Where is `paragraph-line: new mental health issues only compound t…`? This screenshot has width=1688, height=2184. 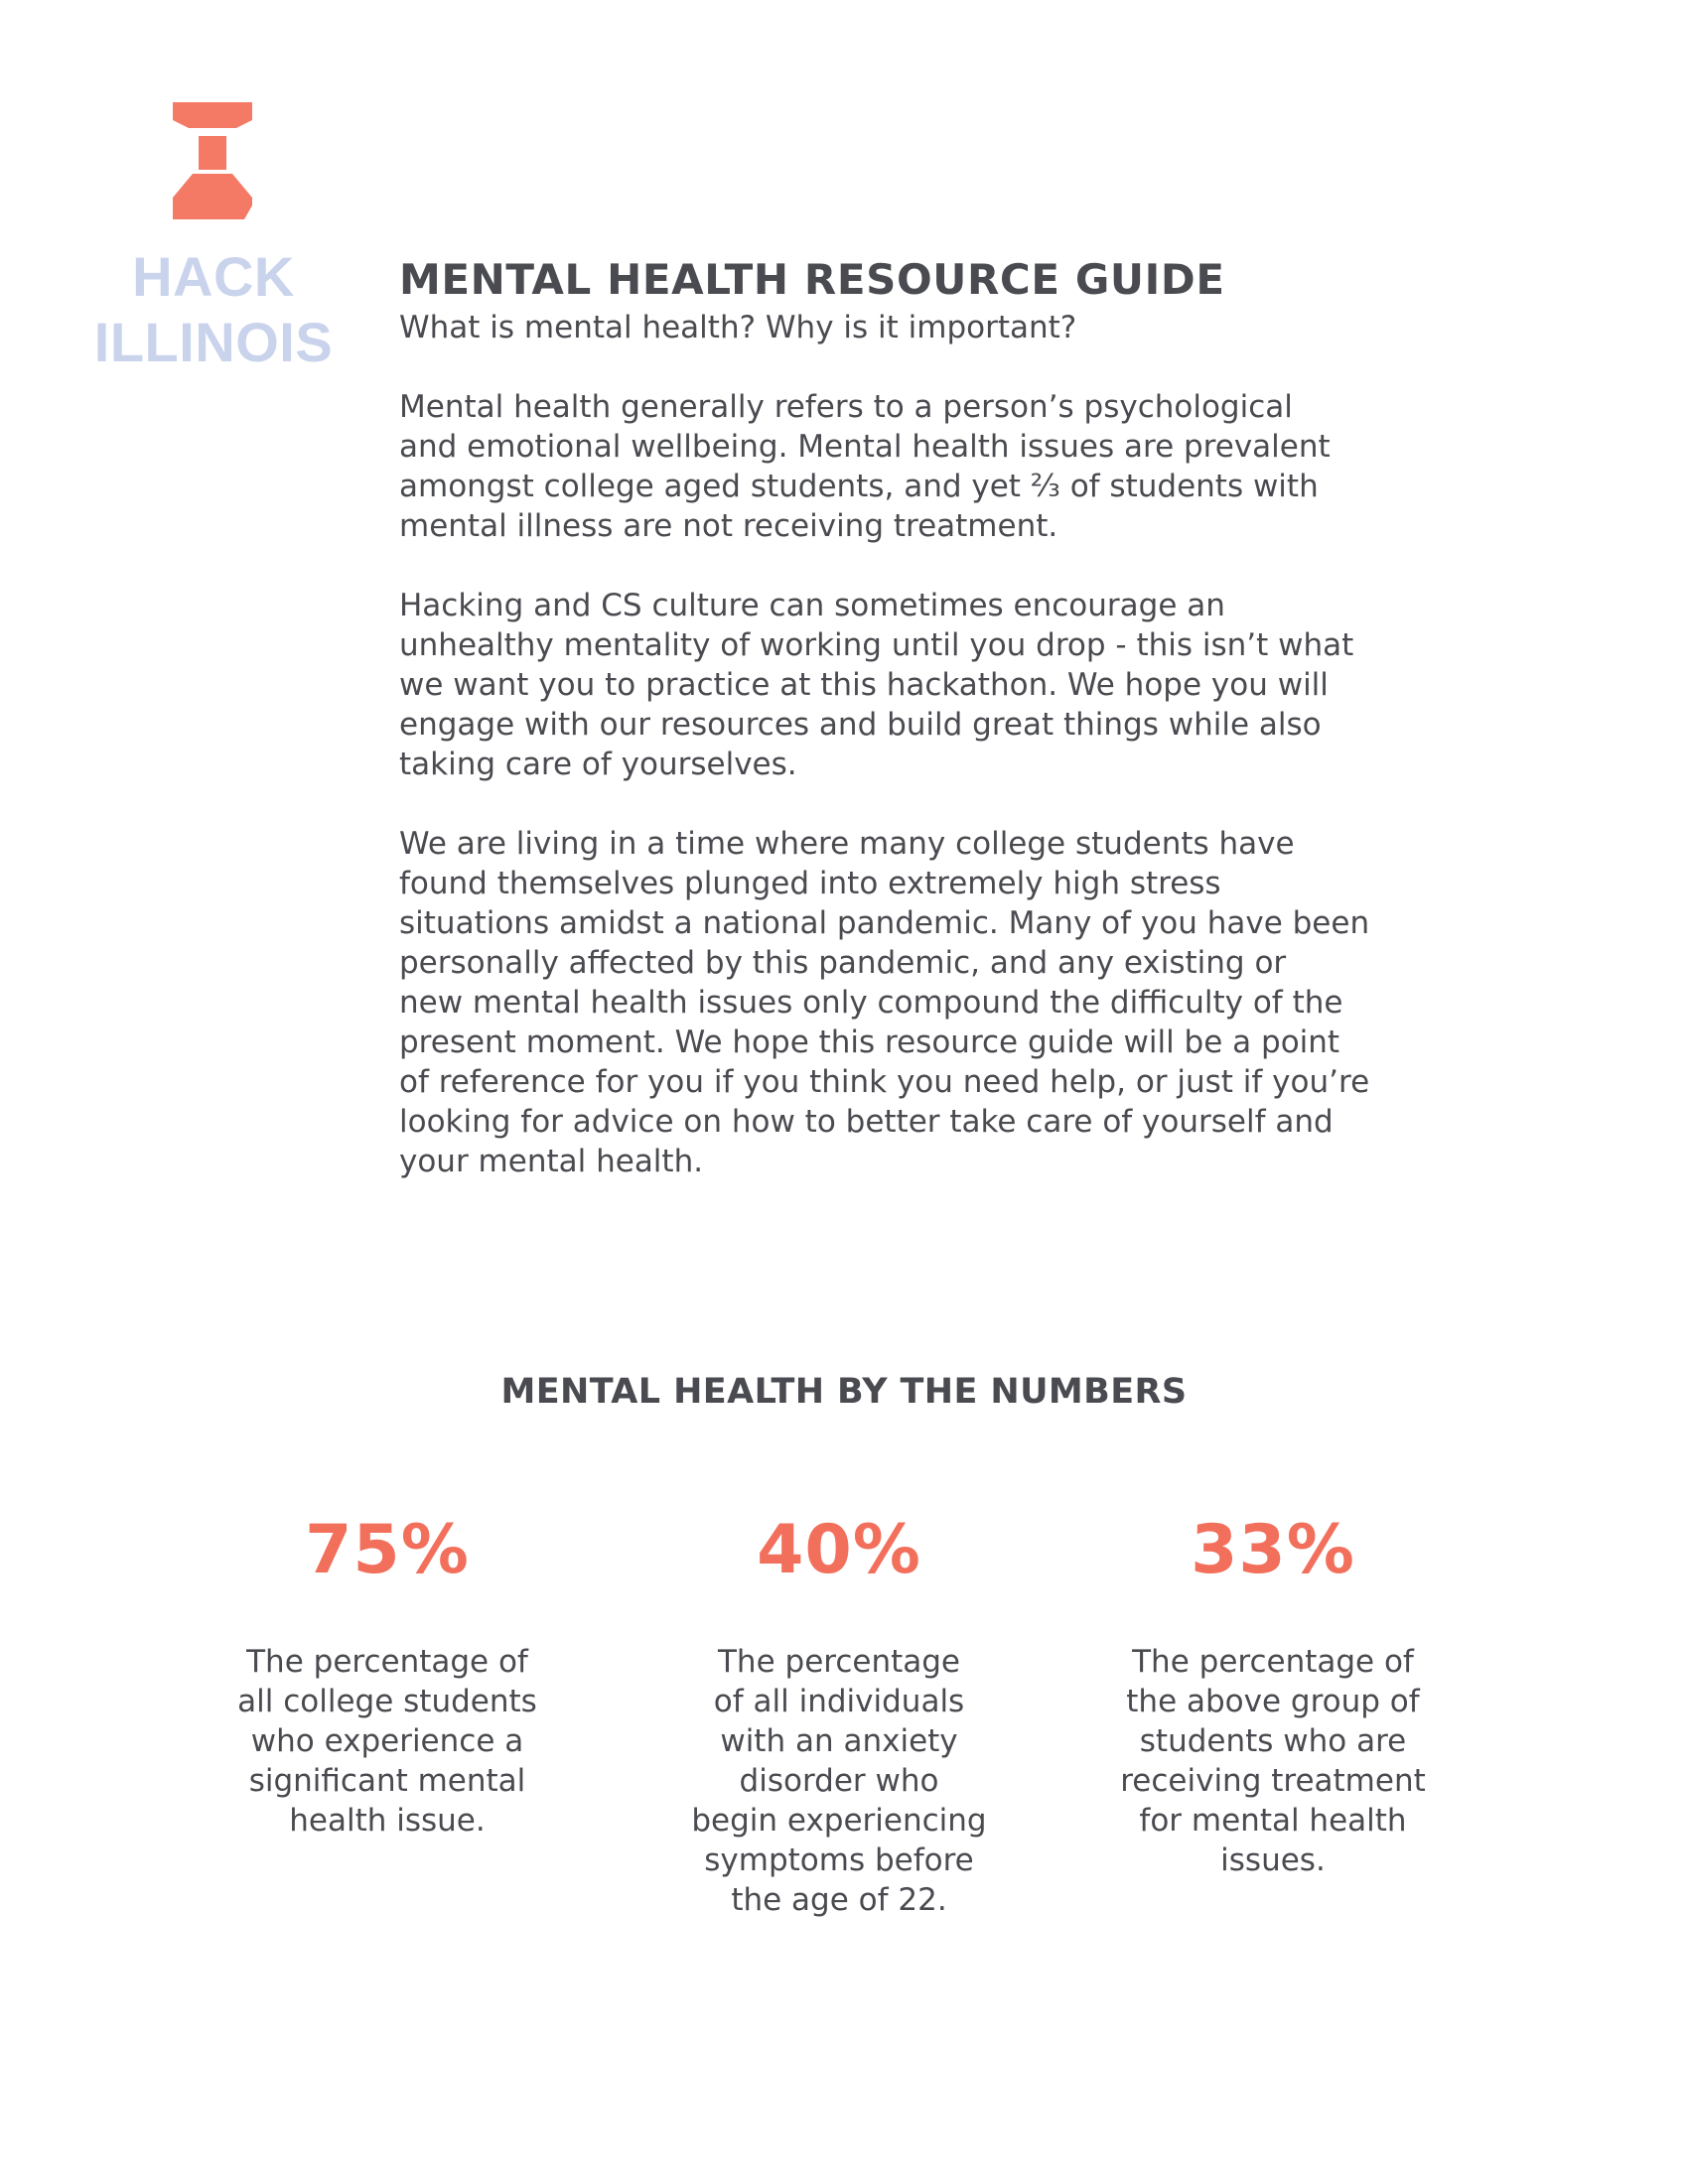
paragraph-line: new mental health issues only compound t… is located at coordinates (871, 1003).